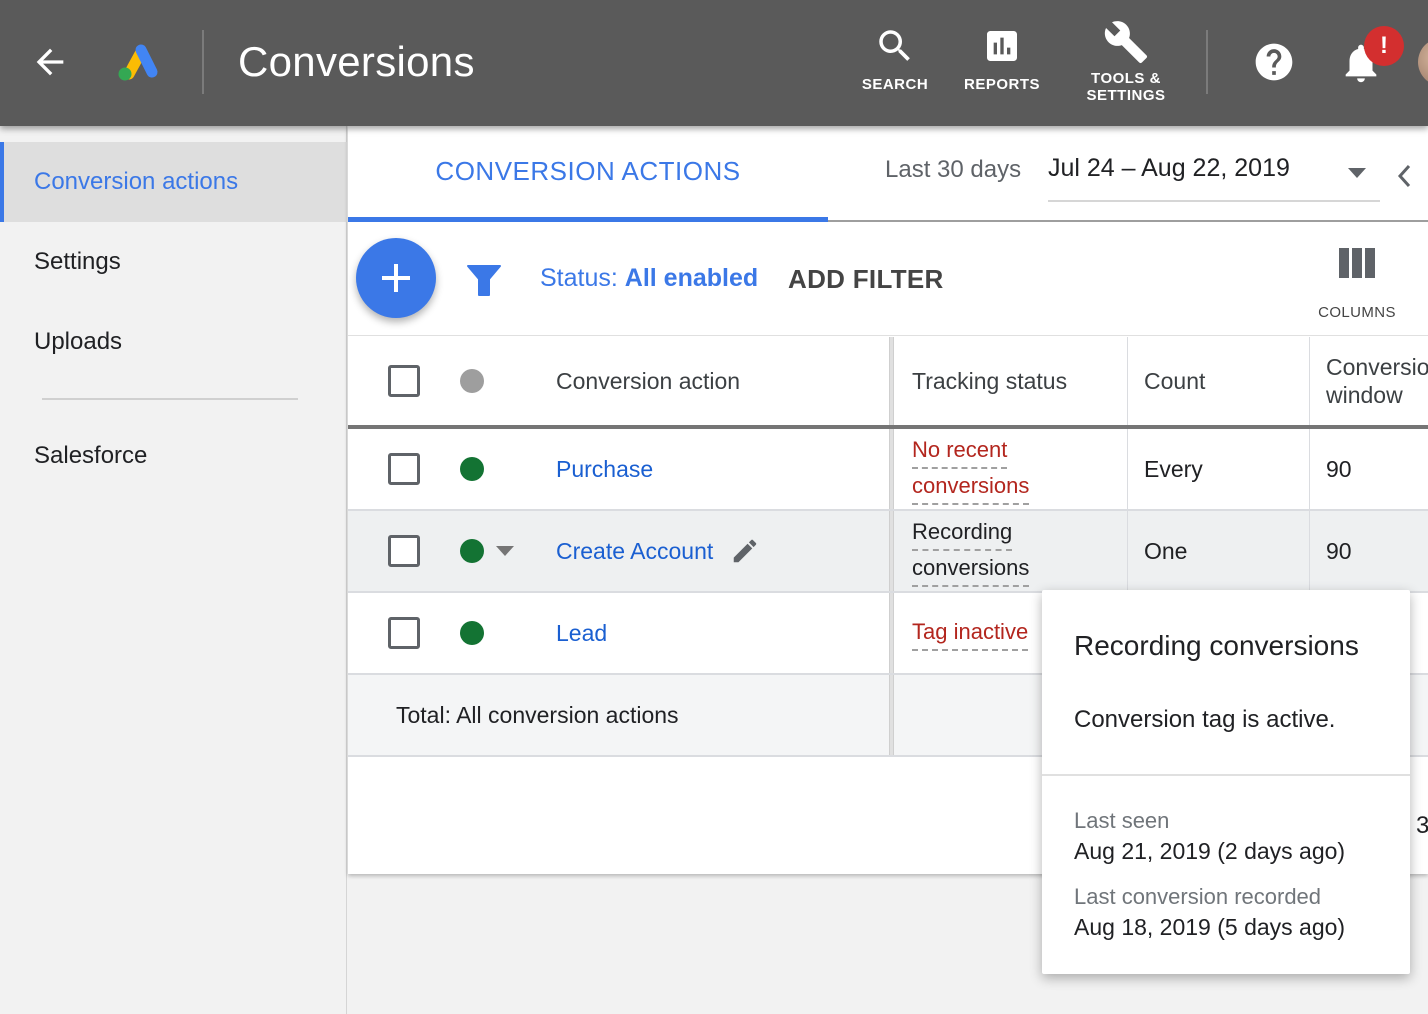 The image size is (1428, 1014). I want to click on table-row: Purchase No recent conversions Every 90, so click(888, 470).